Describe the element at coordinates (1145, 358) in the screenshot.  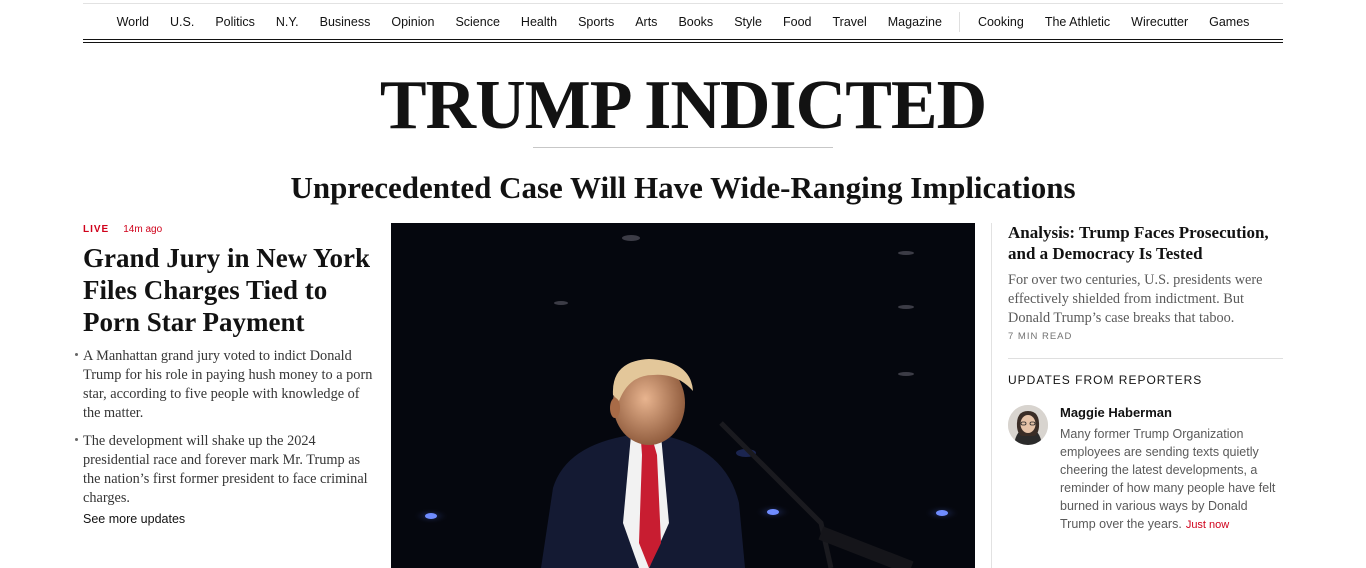
I see `right-rail-divider` at that location.